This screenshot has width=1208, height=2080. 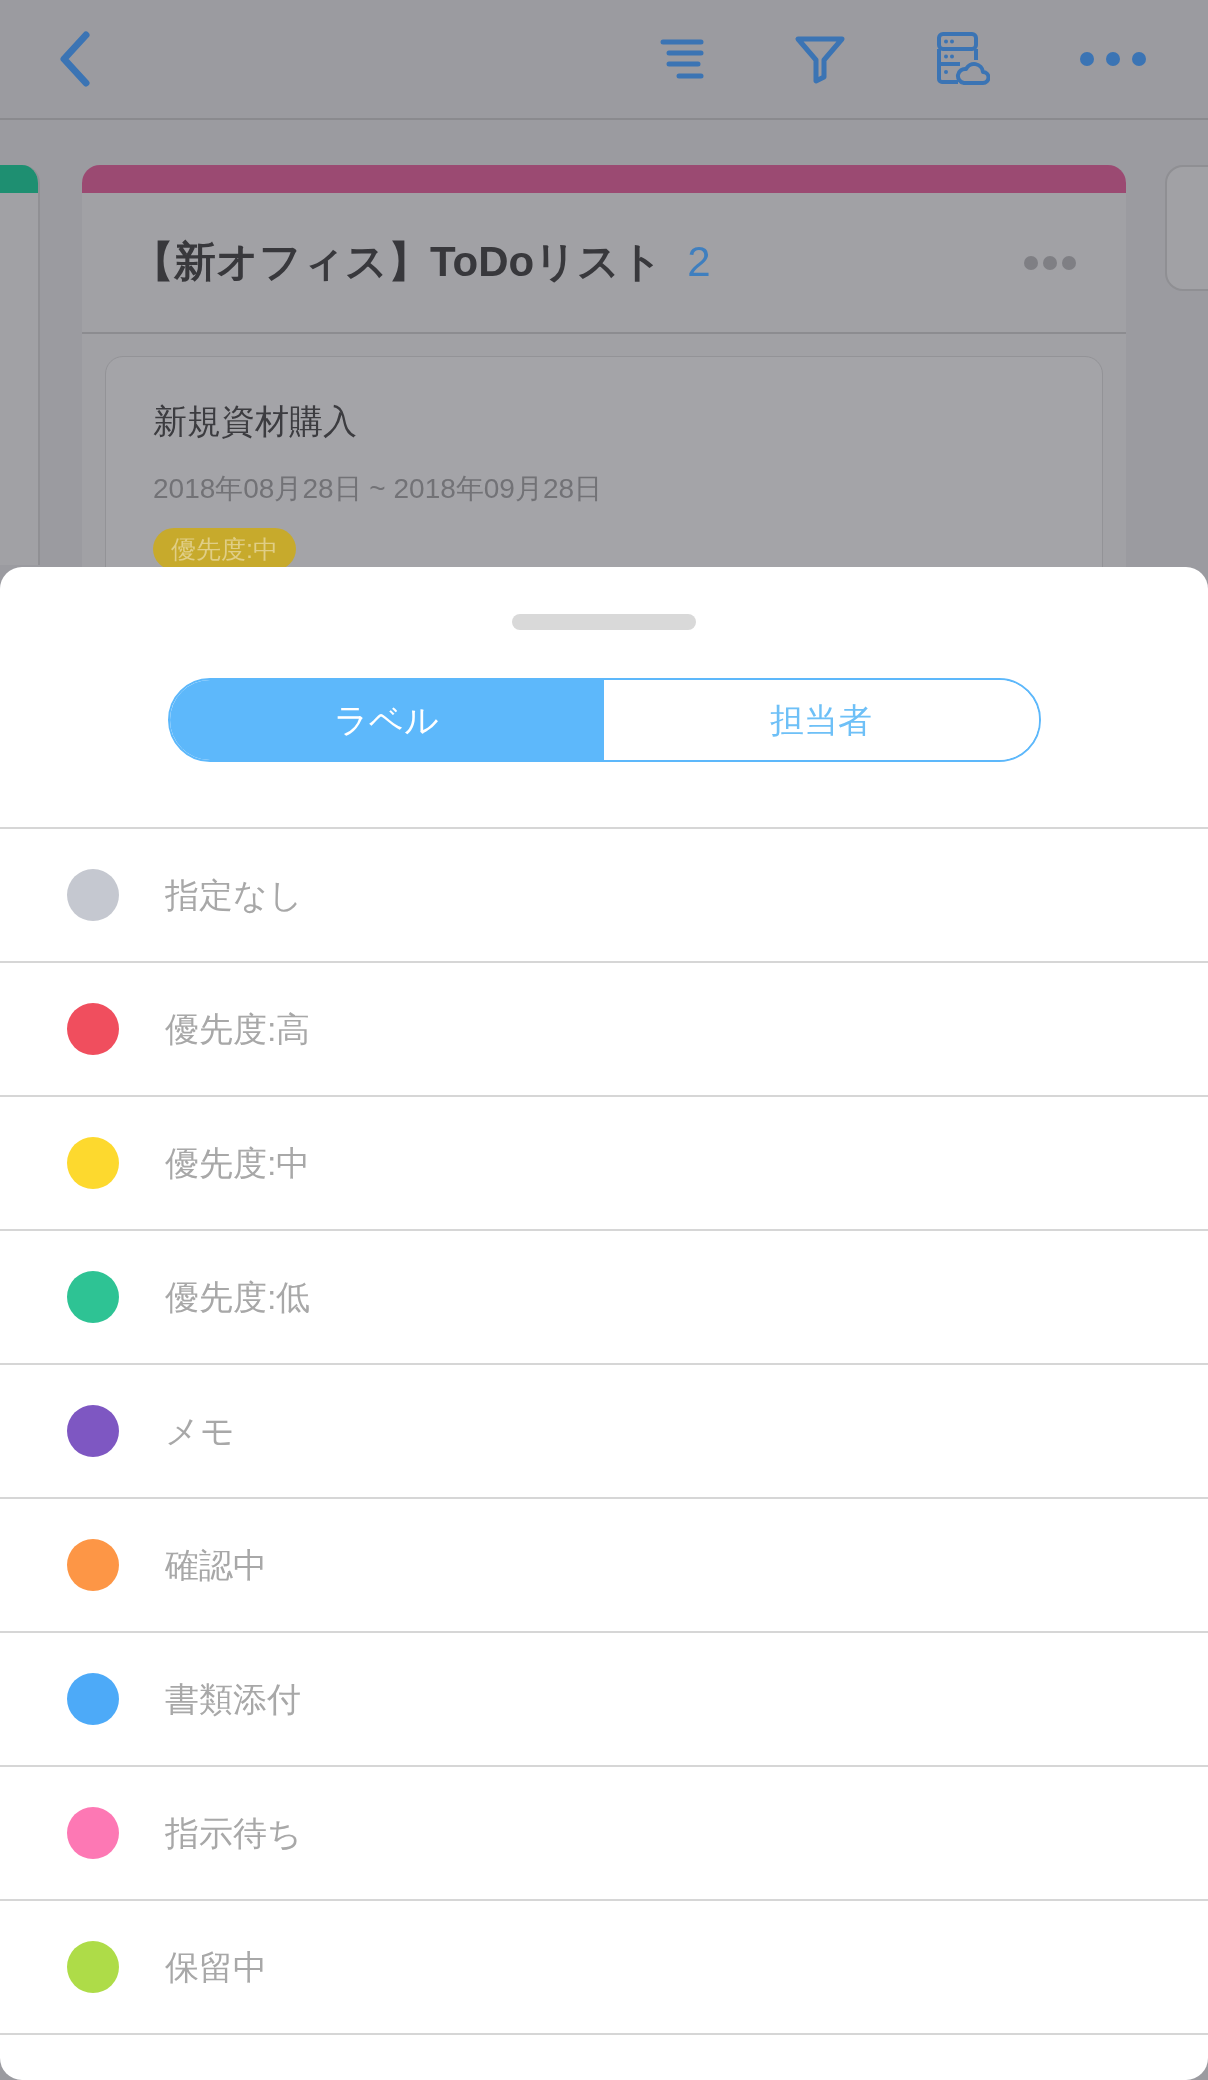 I want to click on drag-handle, so click(x=604, y=622).